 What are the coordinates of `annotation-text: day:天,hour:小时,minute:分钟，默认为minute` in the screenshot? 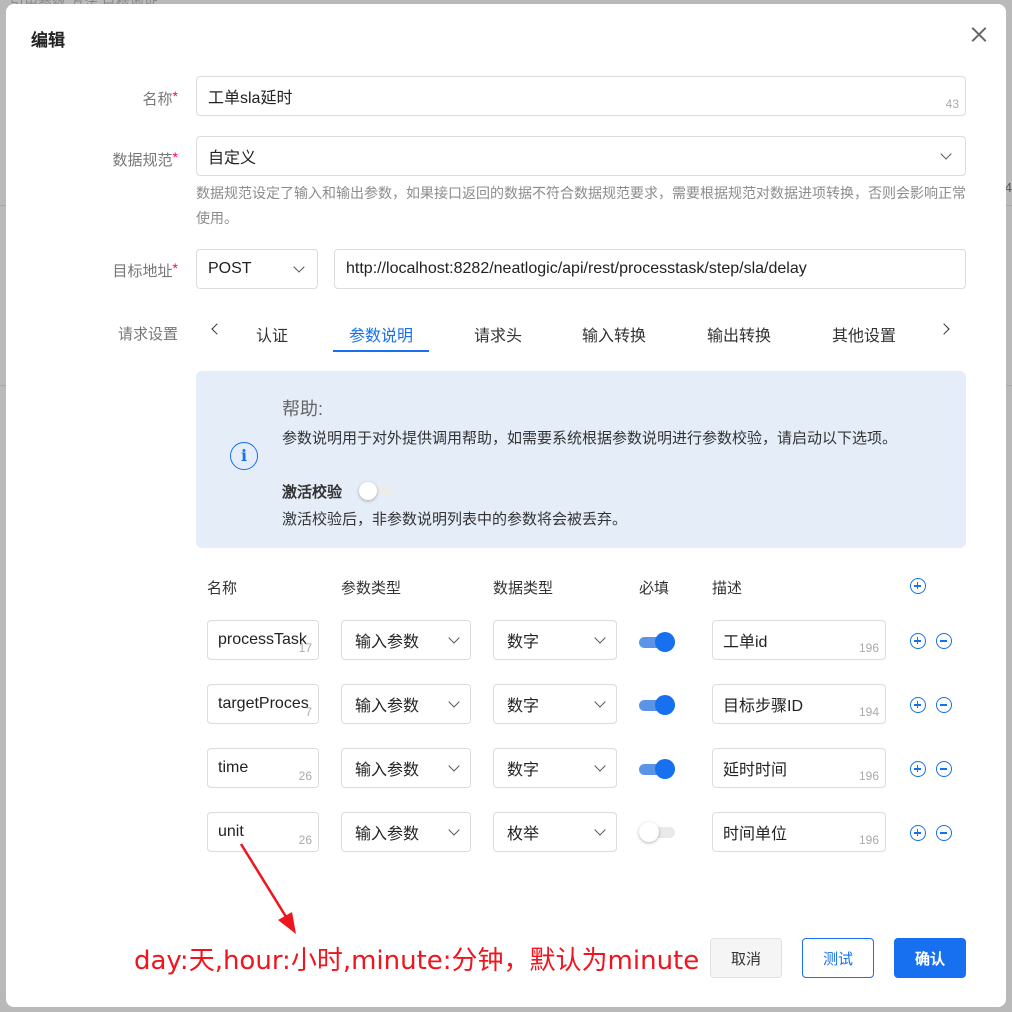 It's located at (417, 961).